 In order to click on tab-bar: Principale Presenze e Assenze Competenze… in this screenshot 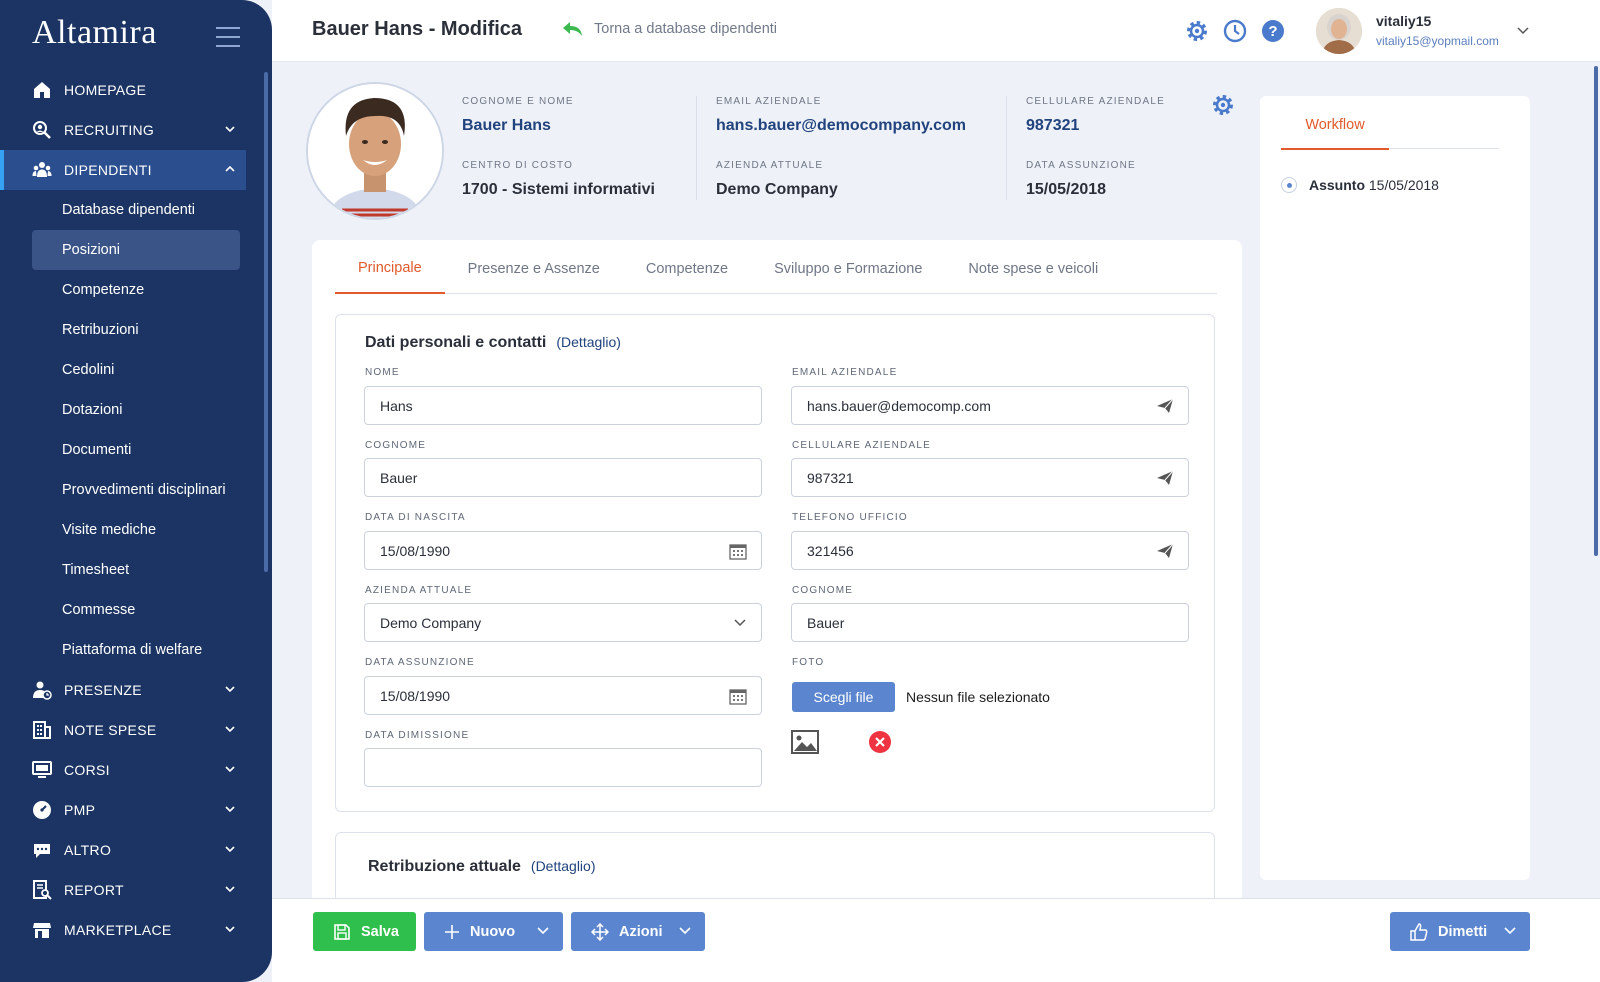, I will do `click(776, 269)`.